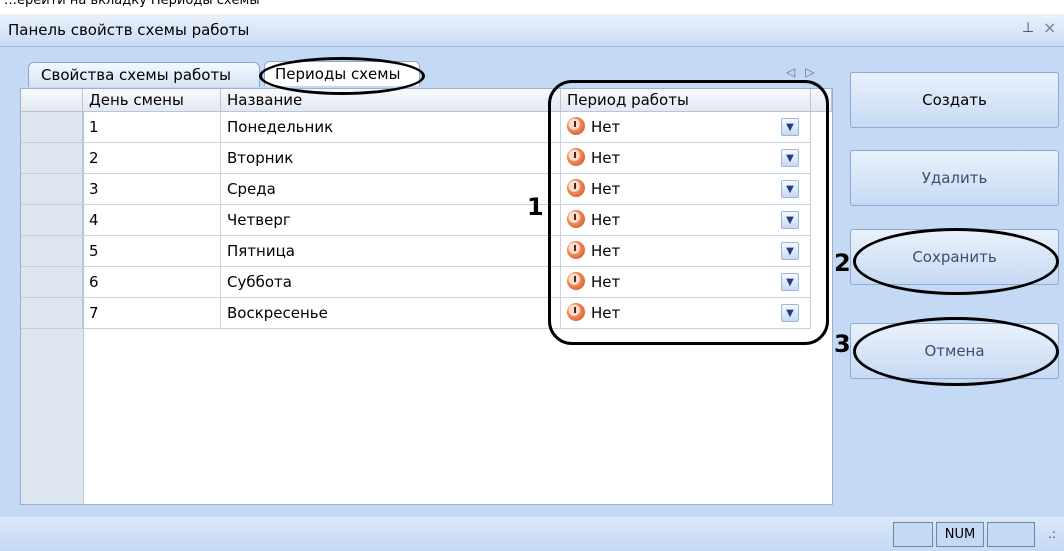 The width and height of the screenshot is (1064, 551). Describe the element at coordinates (129, 30) in the screenshot. I see `window-title: Панель свойств схемы работы` at that location.